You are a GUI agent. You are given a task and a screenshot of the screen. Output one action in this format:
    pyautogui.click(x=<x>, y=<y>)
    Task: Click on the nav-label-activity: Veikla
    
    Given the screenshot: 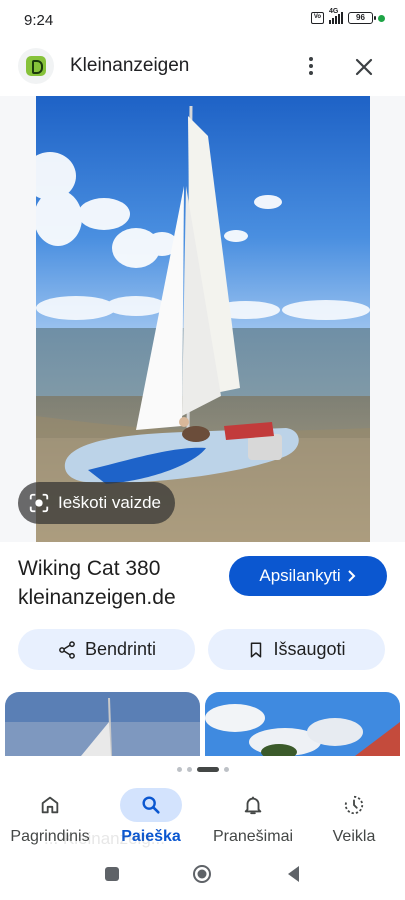 What is the action you would take?
    pyautogui.click(x=354, y=836)
    